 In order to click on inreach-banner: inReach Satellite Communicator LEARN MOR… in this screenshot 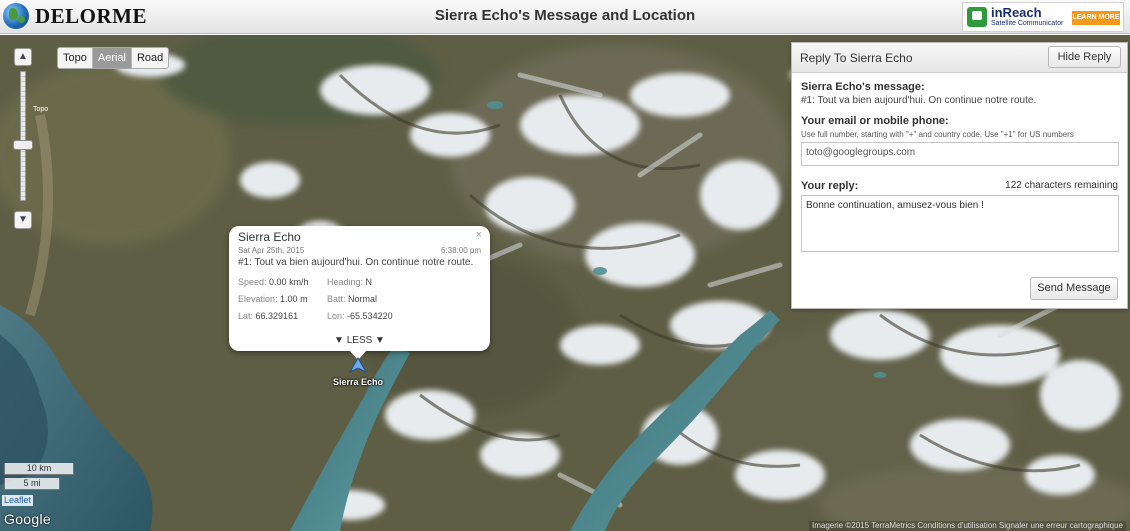, I will do `click(1043, 17)`.